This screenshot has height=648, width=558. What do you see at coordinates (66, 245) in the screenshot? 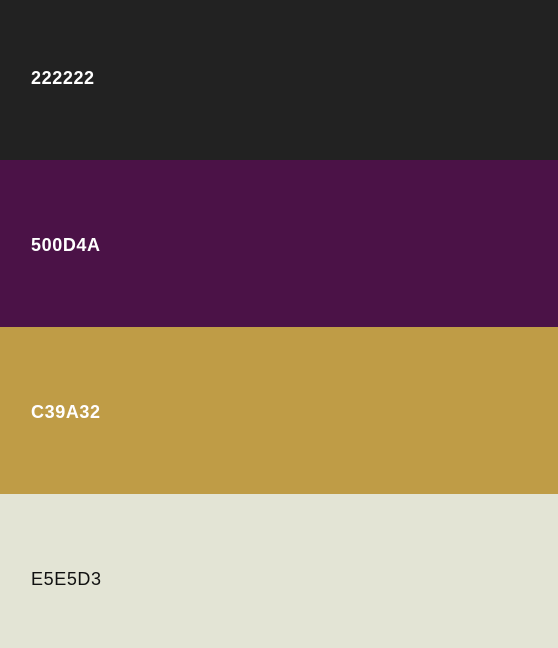
I see `swatch-hex-label: 500D4A` at bounding box center [66, 245].